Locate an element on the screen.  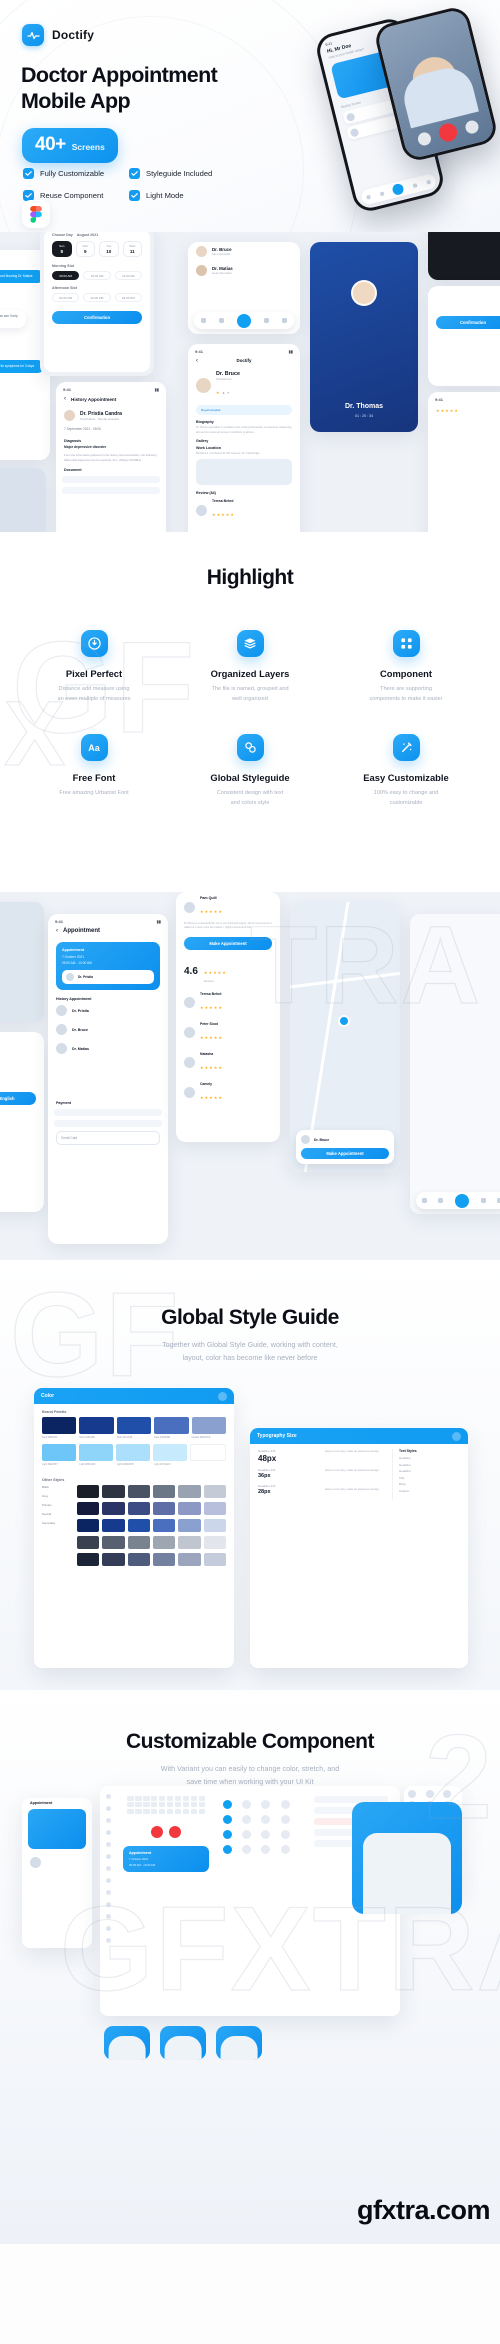
highlight-title: Pixel Perfect is located at coordinates (94, 673).